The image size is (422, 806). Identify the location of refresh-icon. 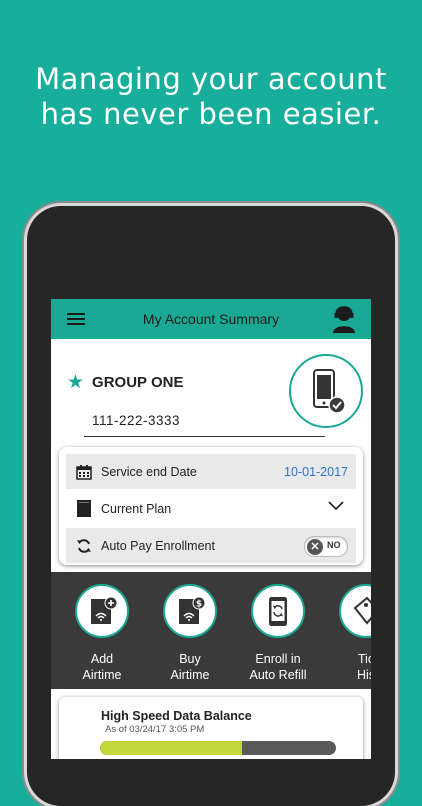
(84, 546).